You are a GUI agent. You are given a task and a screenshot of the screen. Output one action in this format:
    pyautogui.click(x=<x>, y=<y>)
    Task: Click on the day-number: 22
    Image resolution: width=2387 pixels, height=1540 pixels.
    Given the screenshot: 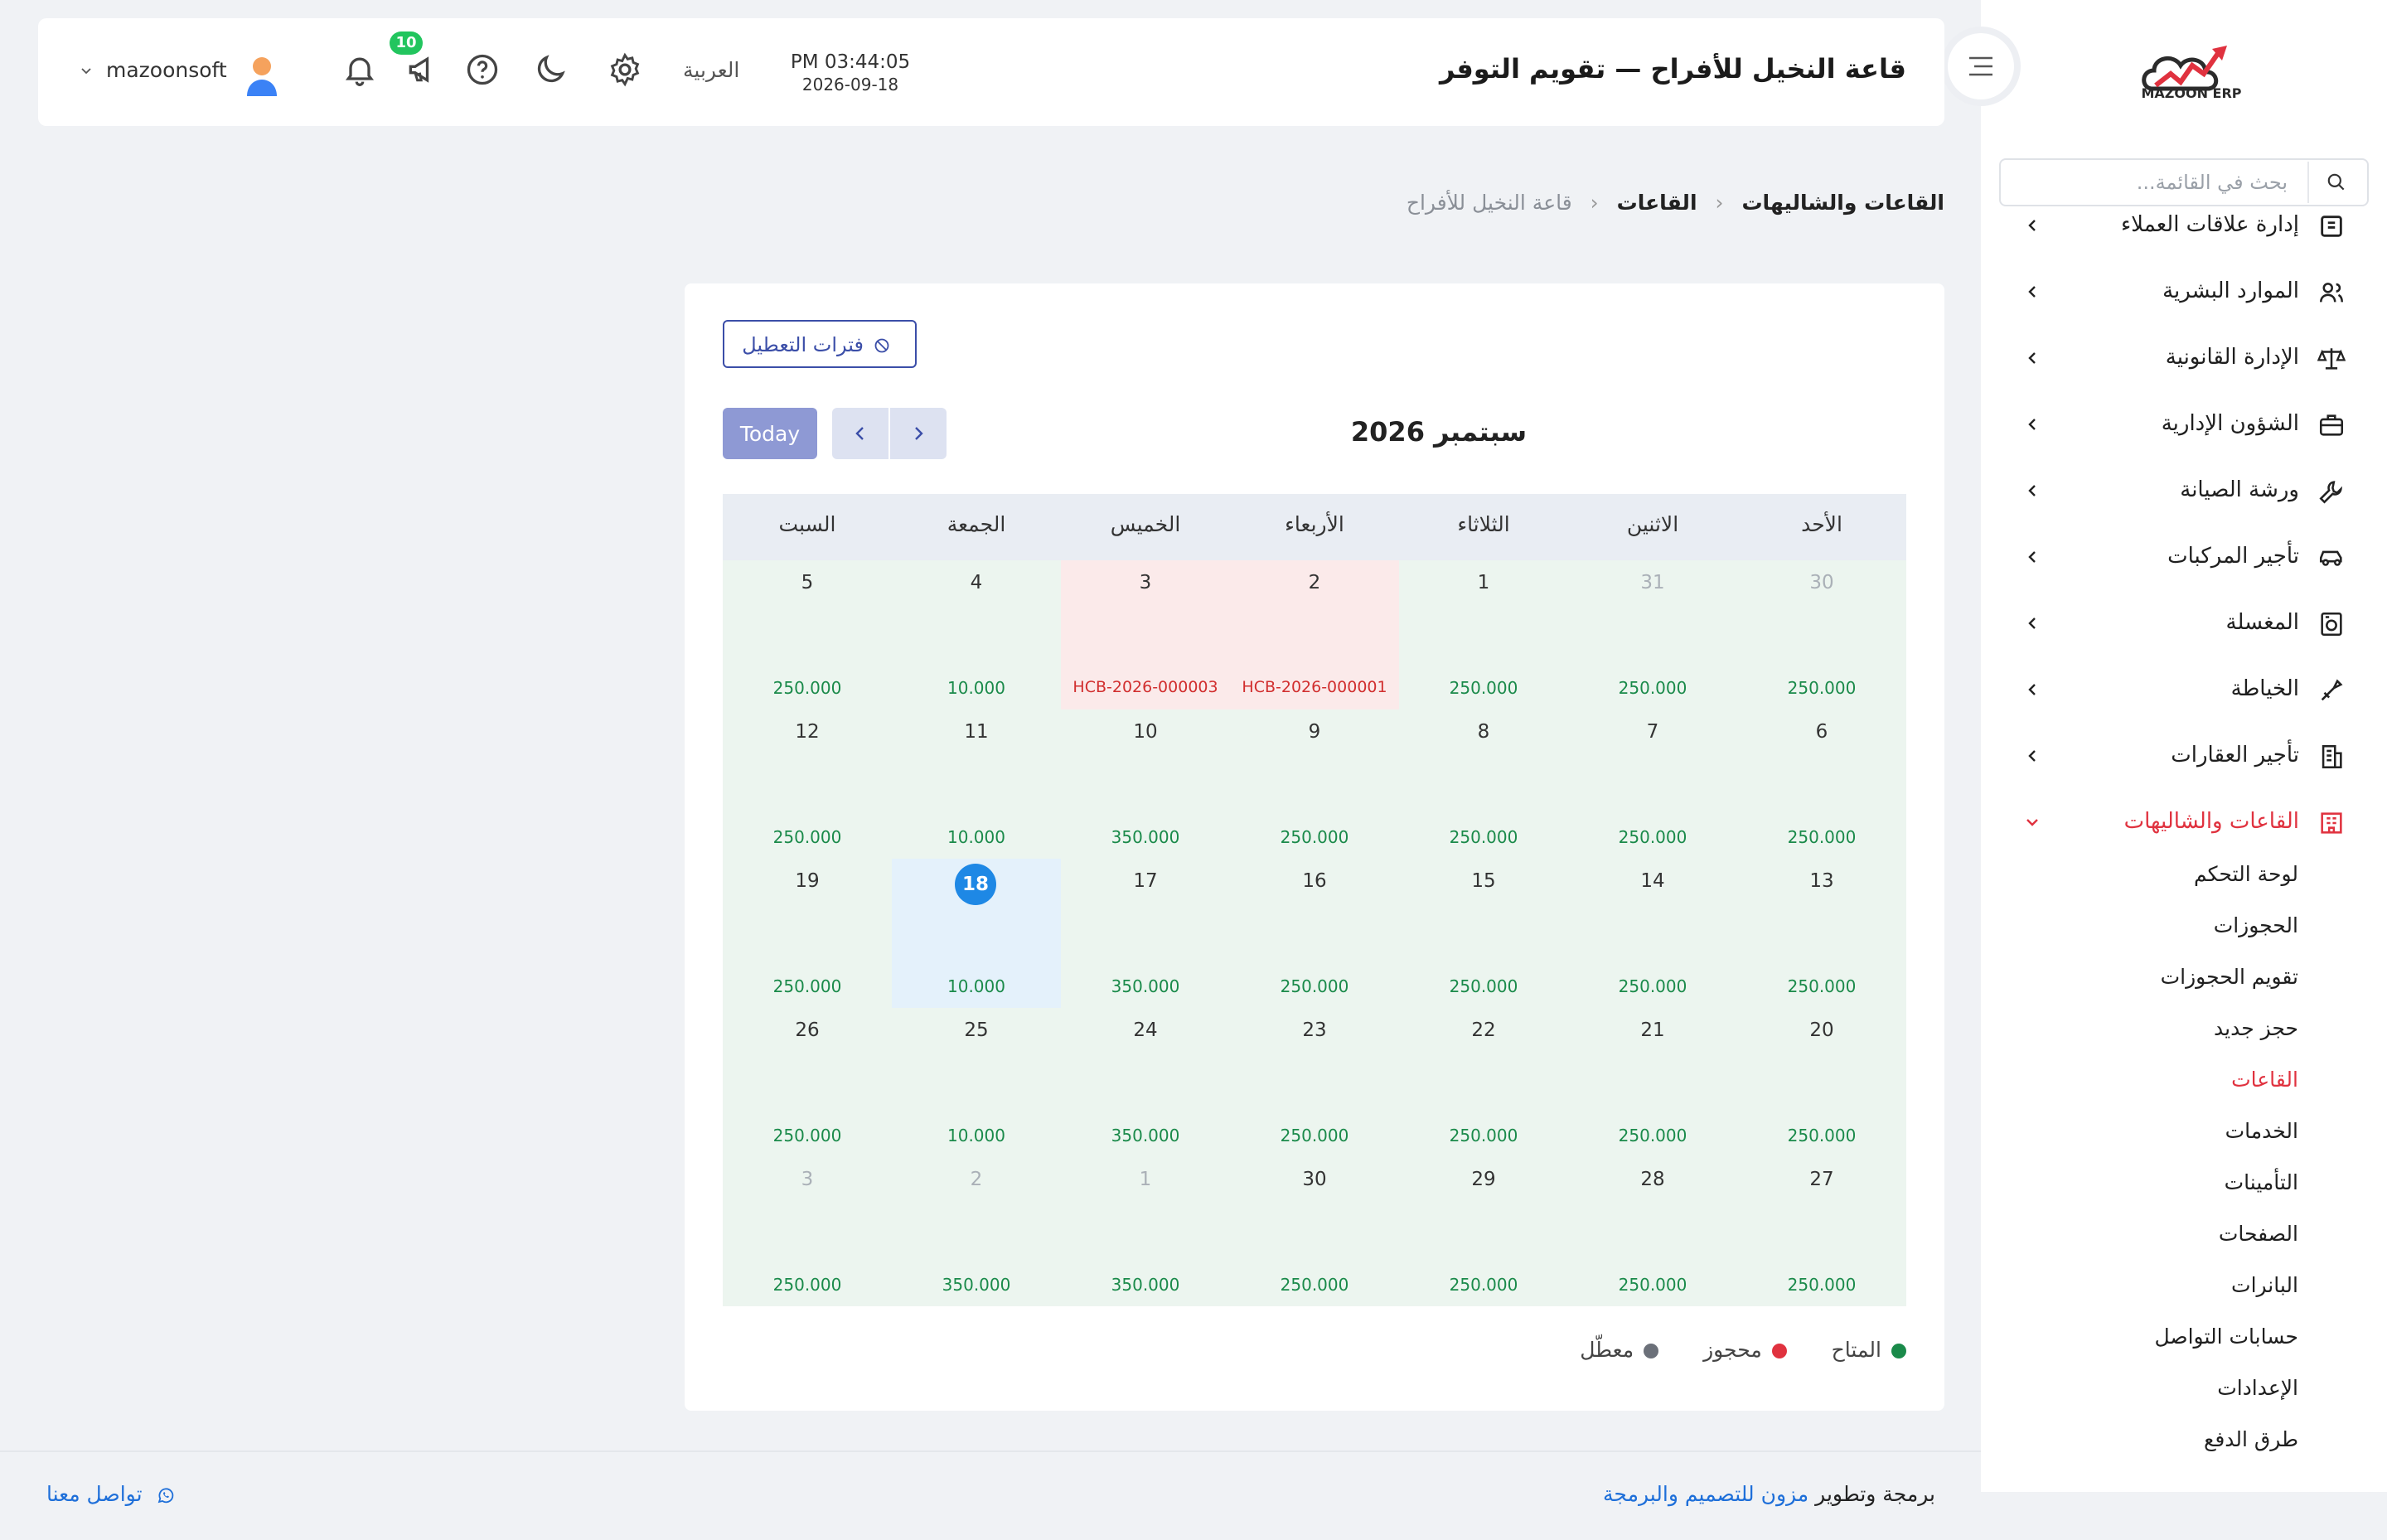 What is the action you would take?
    pyautogui.click(x=1483, y=1030)
    